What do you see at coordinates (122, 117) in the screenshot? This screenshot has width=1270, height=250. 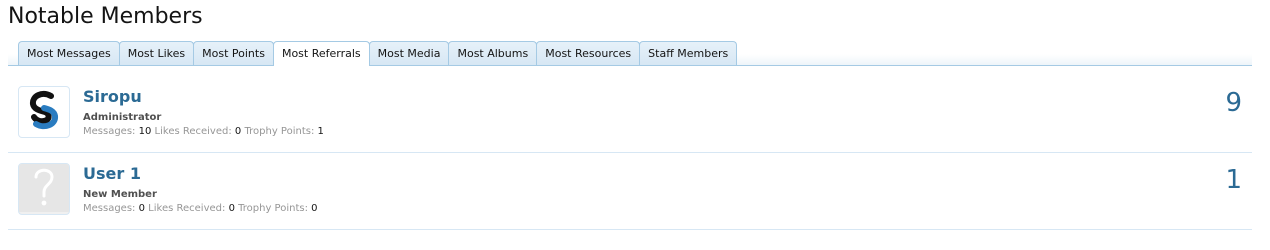 I see `member-title: Administrator` at bounding box center [122, 117].